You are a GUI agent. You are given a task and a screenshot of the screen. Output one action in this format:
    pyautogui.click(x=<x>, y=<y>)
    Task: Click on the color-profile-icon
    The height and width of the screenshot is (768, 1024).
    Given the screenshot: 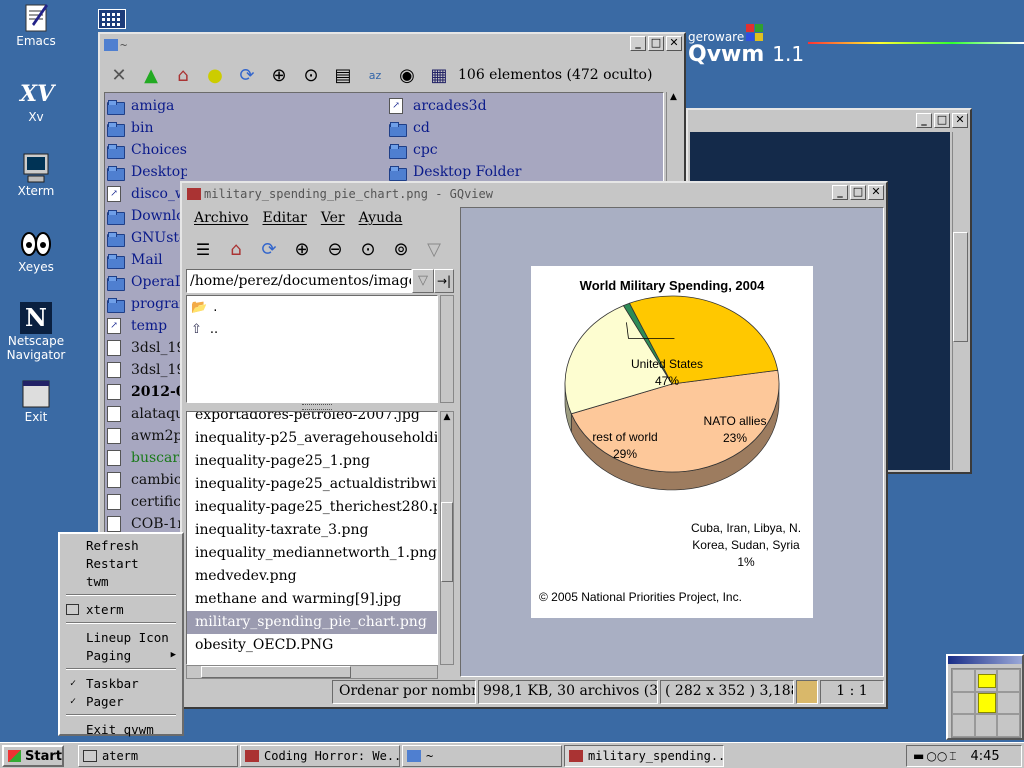 What is the action you would take?
    pyautogui.click(x=807, y=692)
    